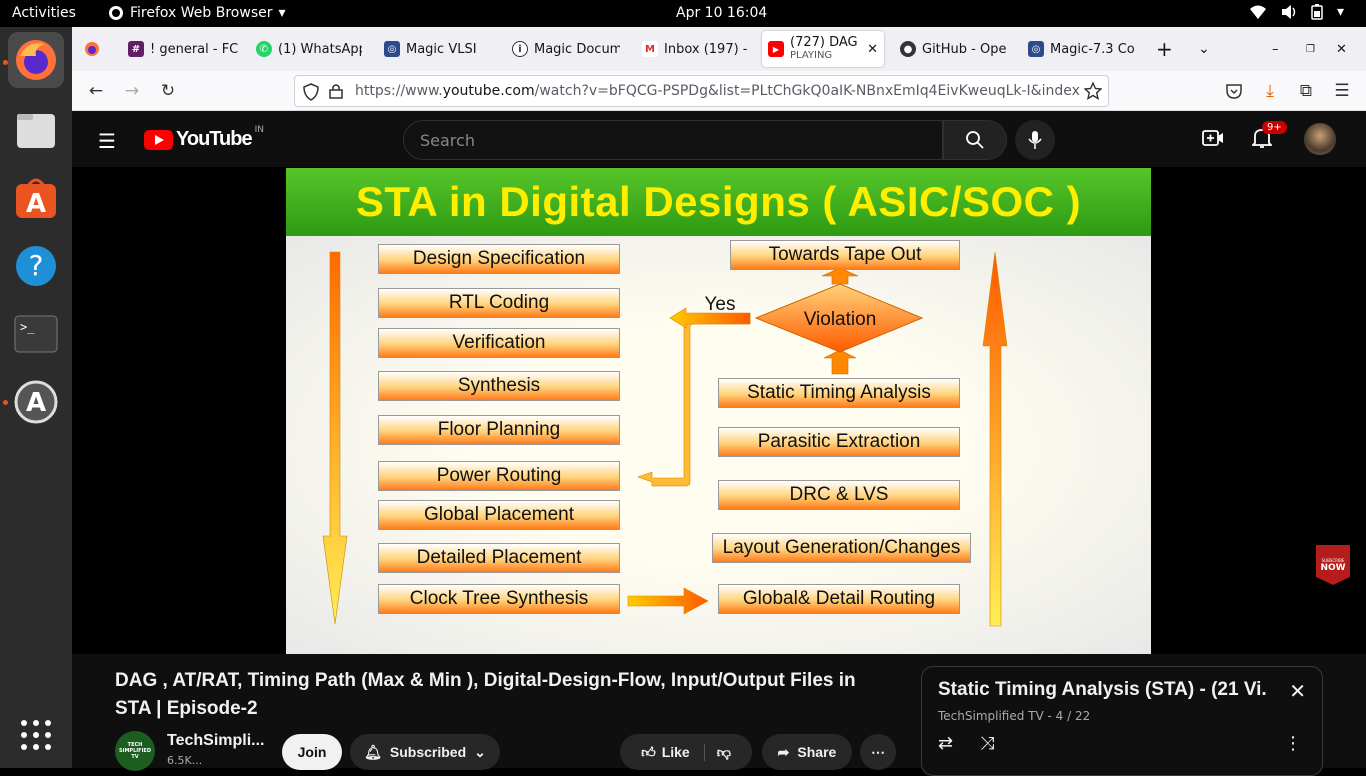  Describe the element at coordinates (673, 752) in the screenshot. I see `like-button: 👍︎ Like` at that location.